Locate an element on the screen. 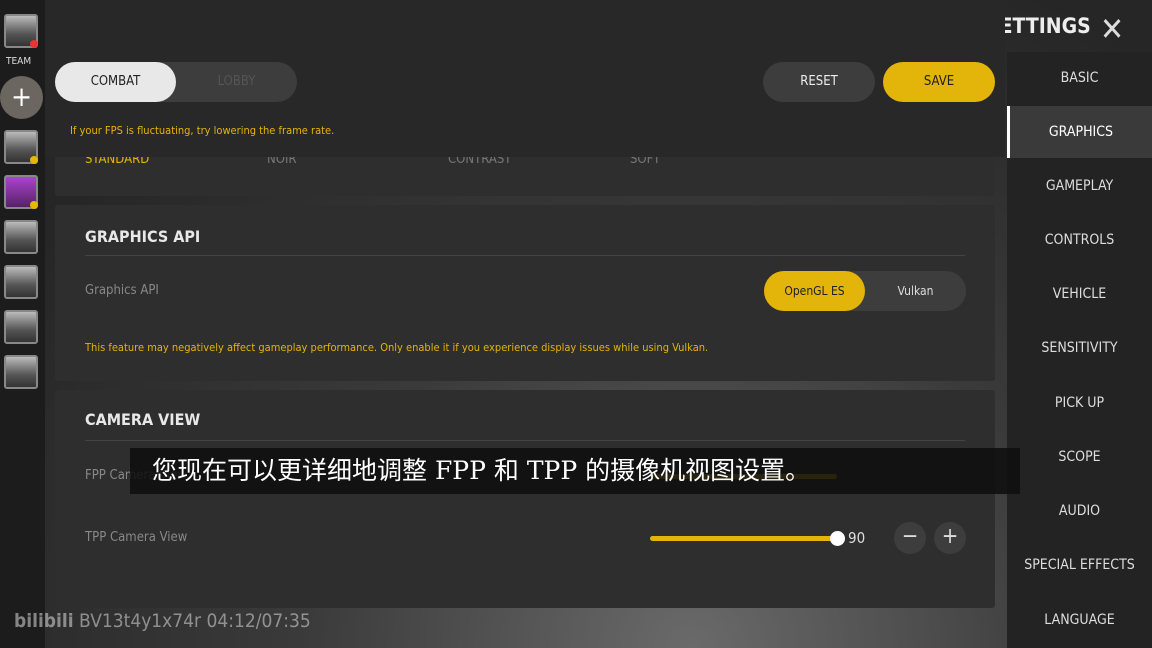 The image size is (1152, 648). graphics-api-label: Graphics API is located at coordinates (122, 290).